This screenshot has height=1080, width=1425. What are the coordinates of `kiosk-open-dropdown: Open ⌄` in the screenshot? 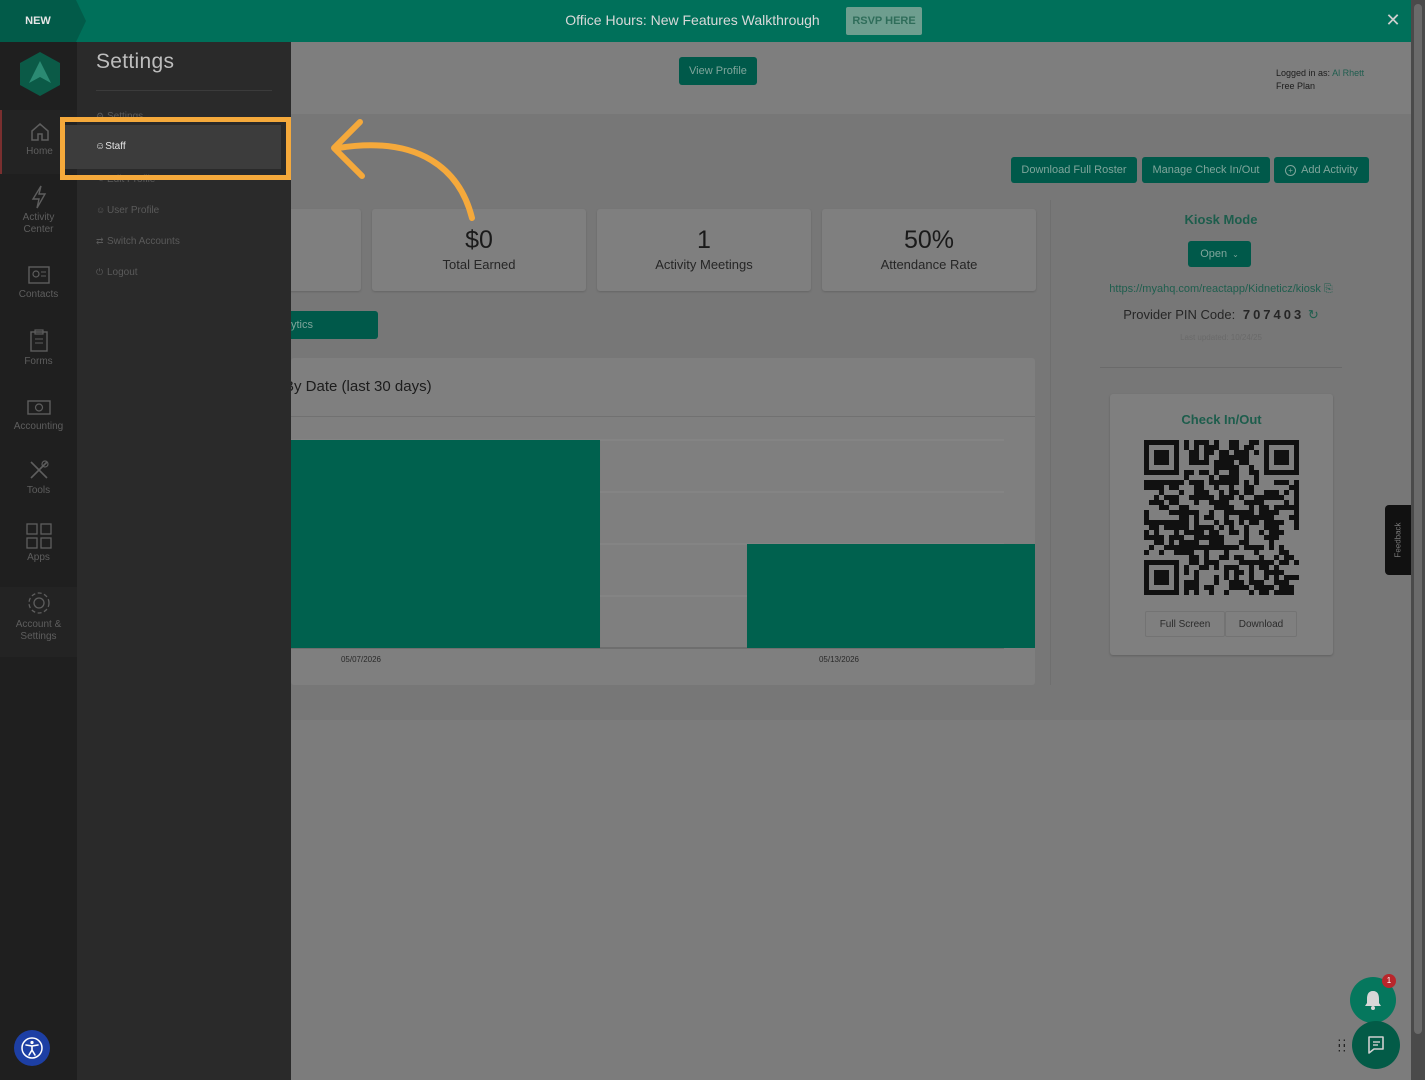 It's located at (1219, 254).